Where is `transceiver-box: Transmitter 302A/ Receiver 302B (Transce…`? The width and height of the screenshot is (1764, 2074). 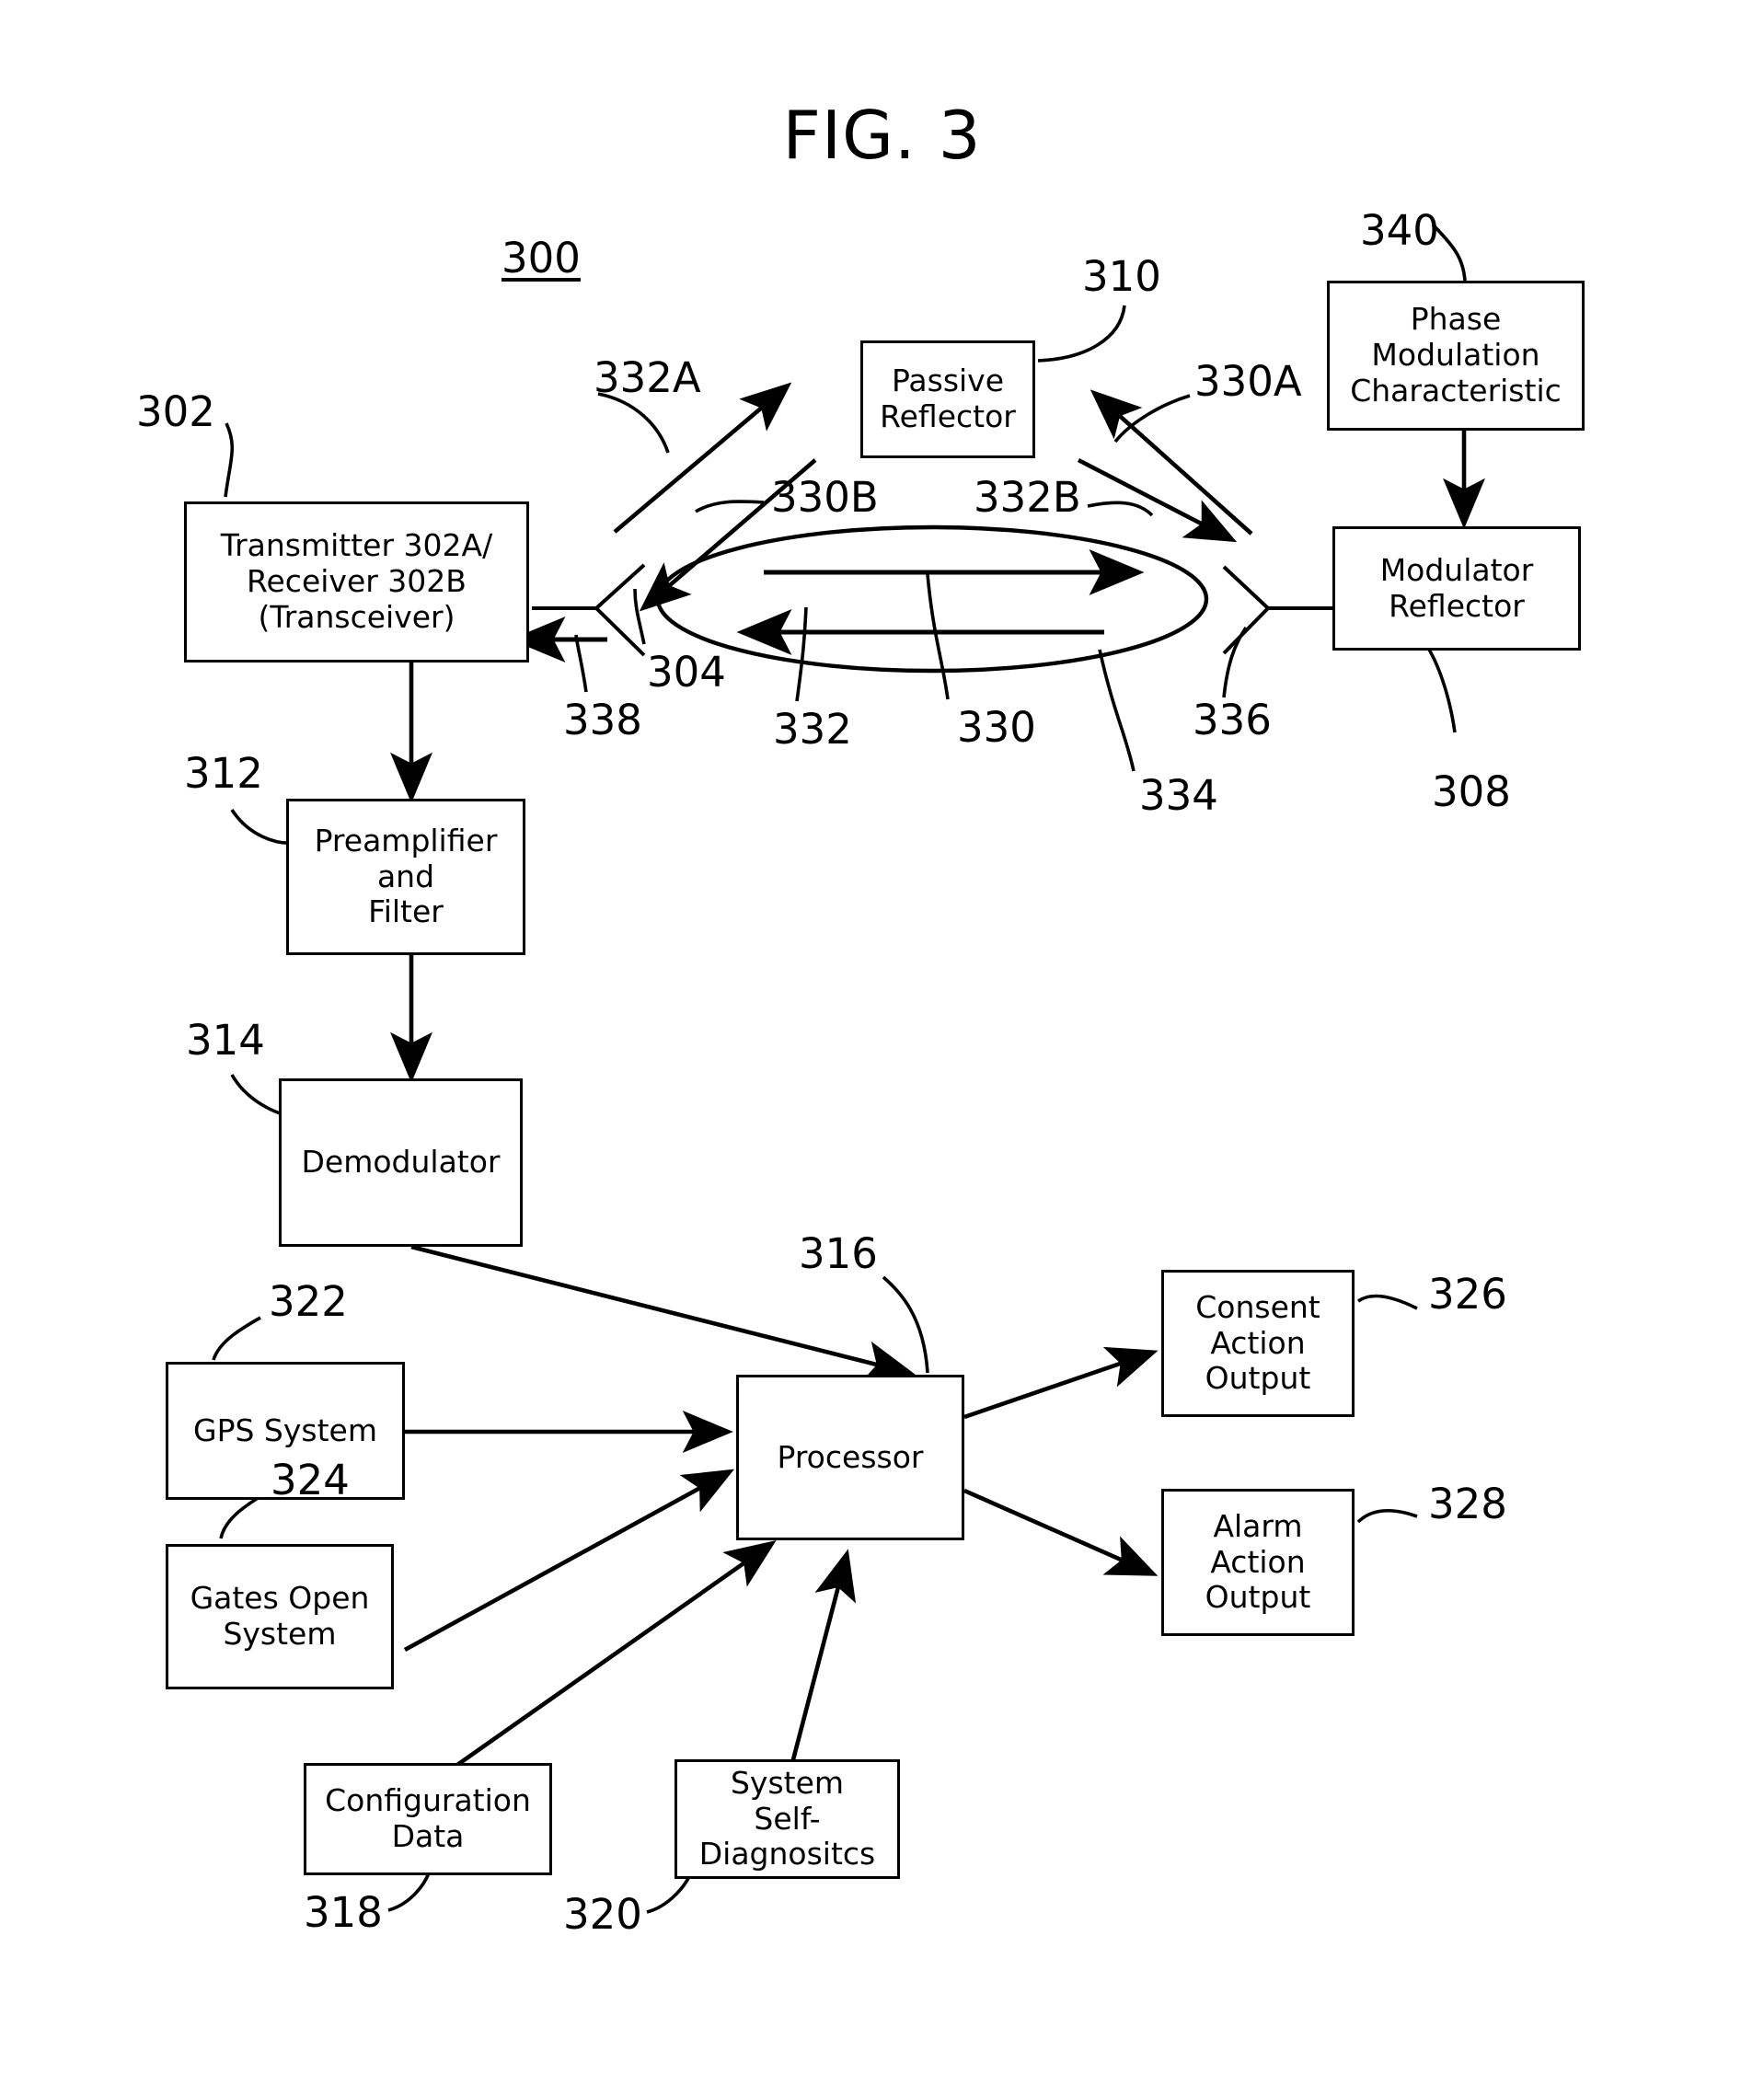
transceiver-box: Transmitter 302A/ Receiver 302B (Transce… is located at coordinates (356, 582).